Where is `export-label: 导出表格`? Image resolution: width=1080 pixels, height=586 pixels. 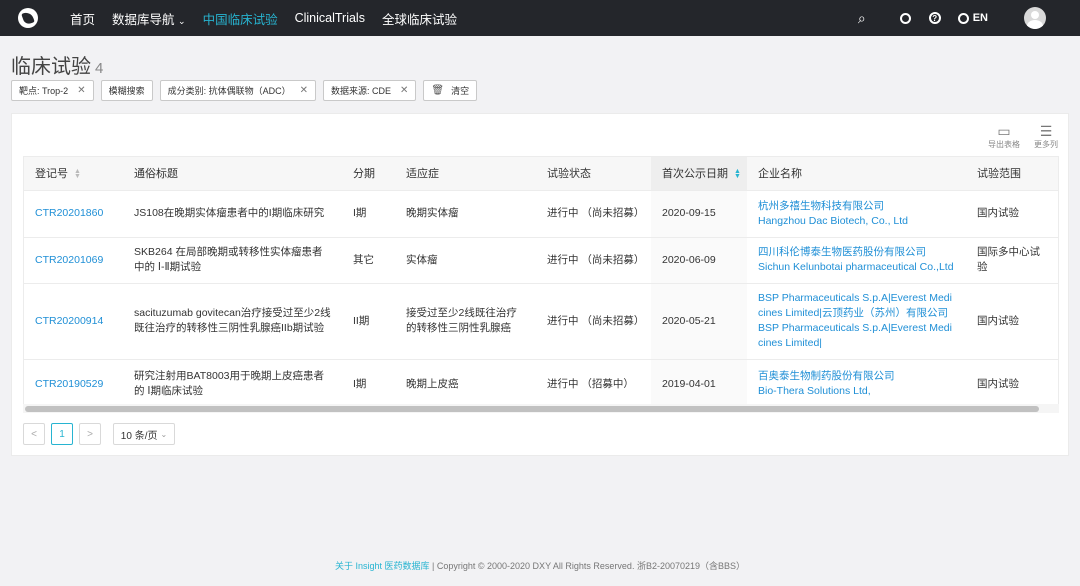 export-label: 导出表格 is located at coordinates (1004, 144).